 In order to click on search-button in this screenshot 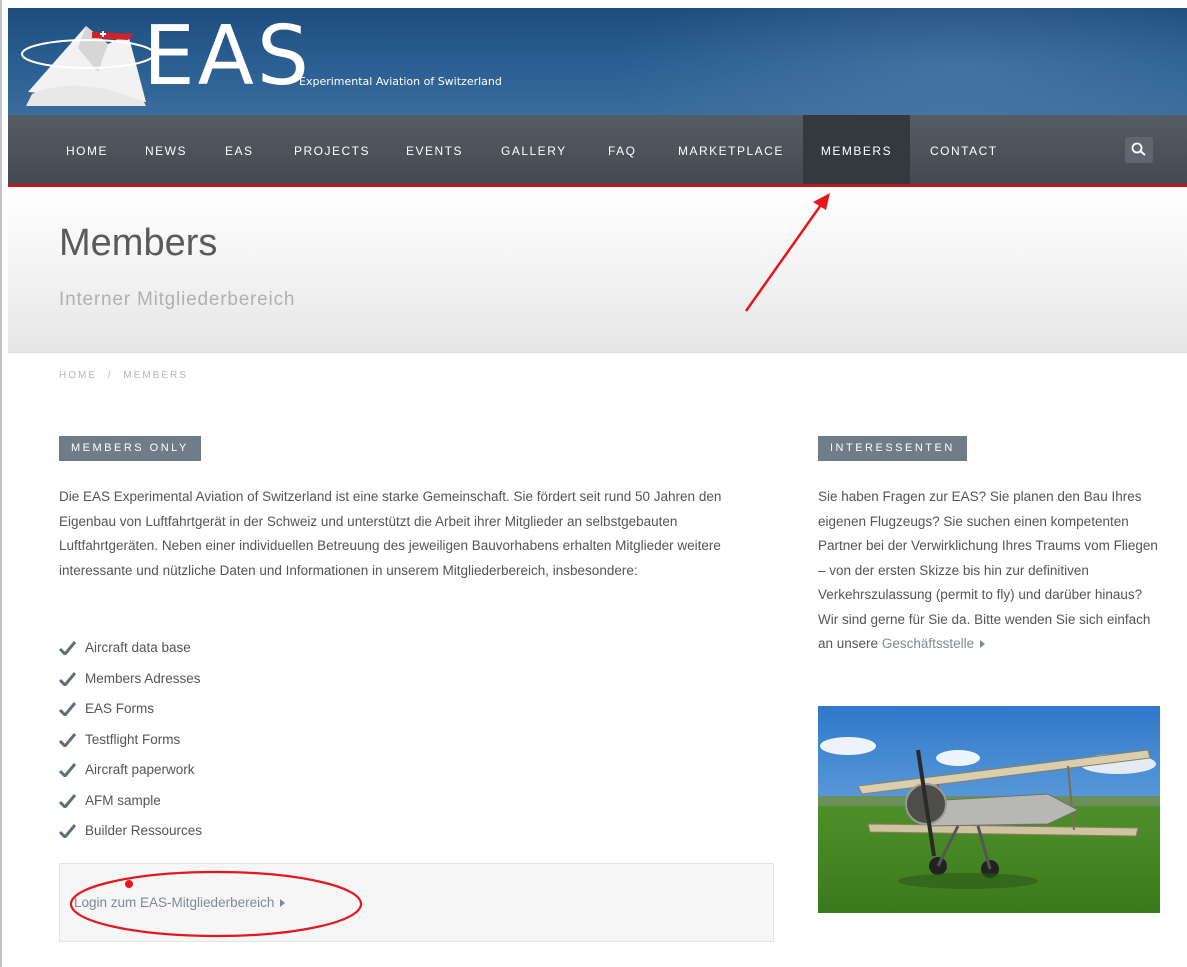, I will do `click(1139, 150)`.